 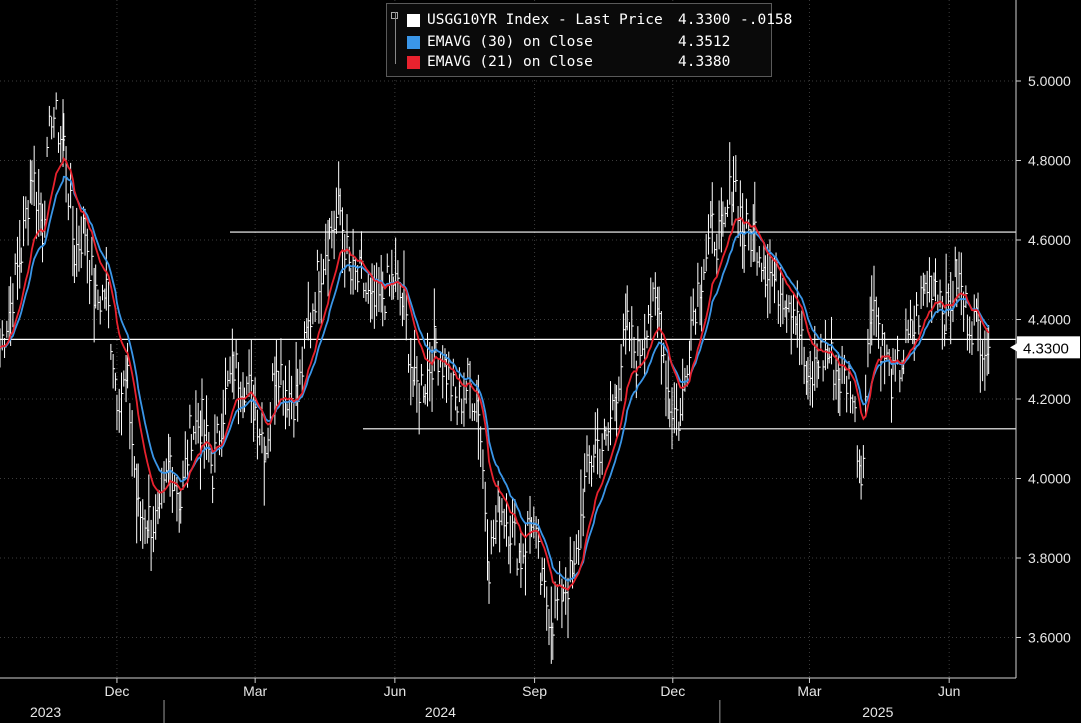 I want to click on y-tick-label: 4.2000, so click(x=1049, y=399).